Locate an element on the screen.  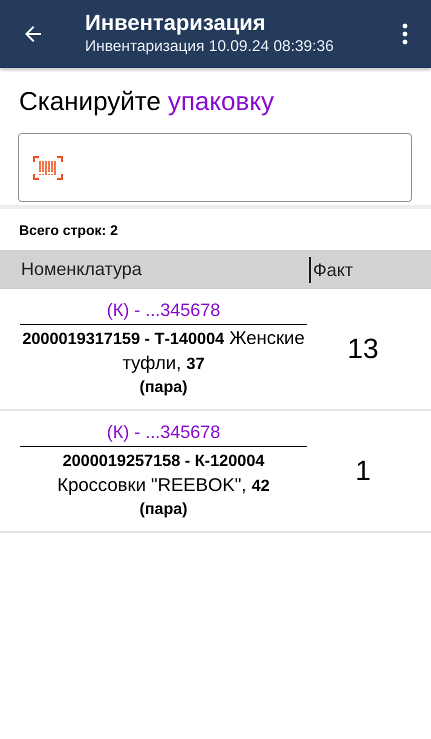
column-header: Номенклатура is located at coordinates (81, 269).